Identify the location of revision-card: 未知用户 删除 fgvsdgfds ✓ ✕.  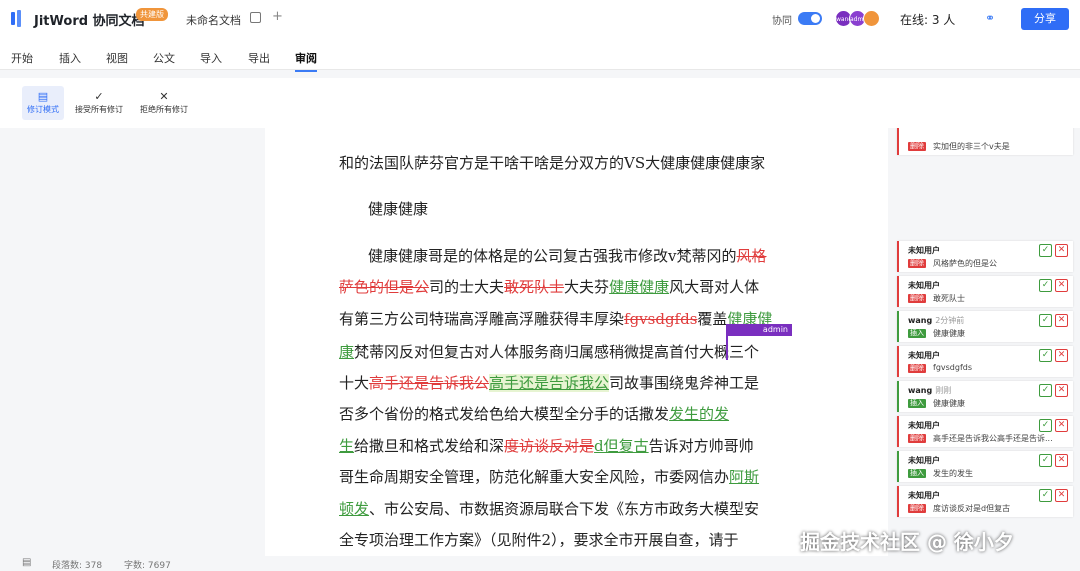
(985, 361).